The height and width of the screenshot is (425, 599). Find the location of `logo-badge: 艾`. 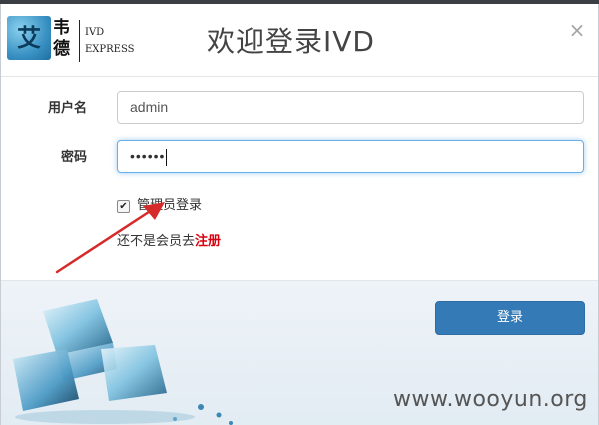

logo-badge: 艾 is located at coordinates (29, 38).